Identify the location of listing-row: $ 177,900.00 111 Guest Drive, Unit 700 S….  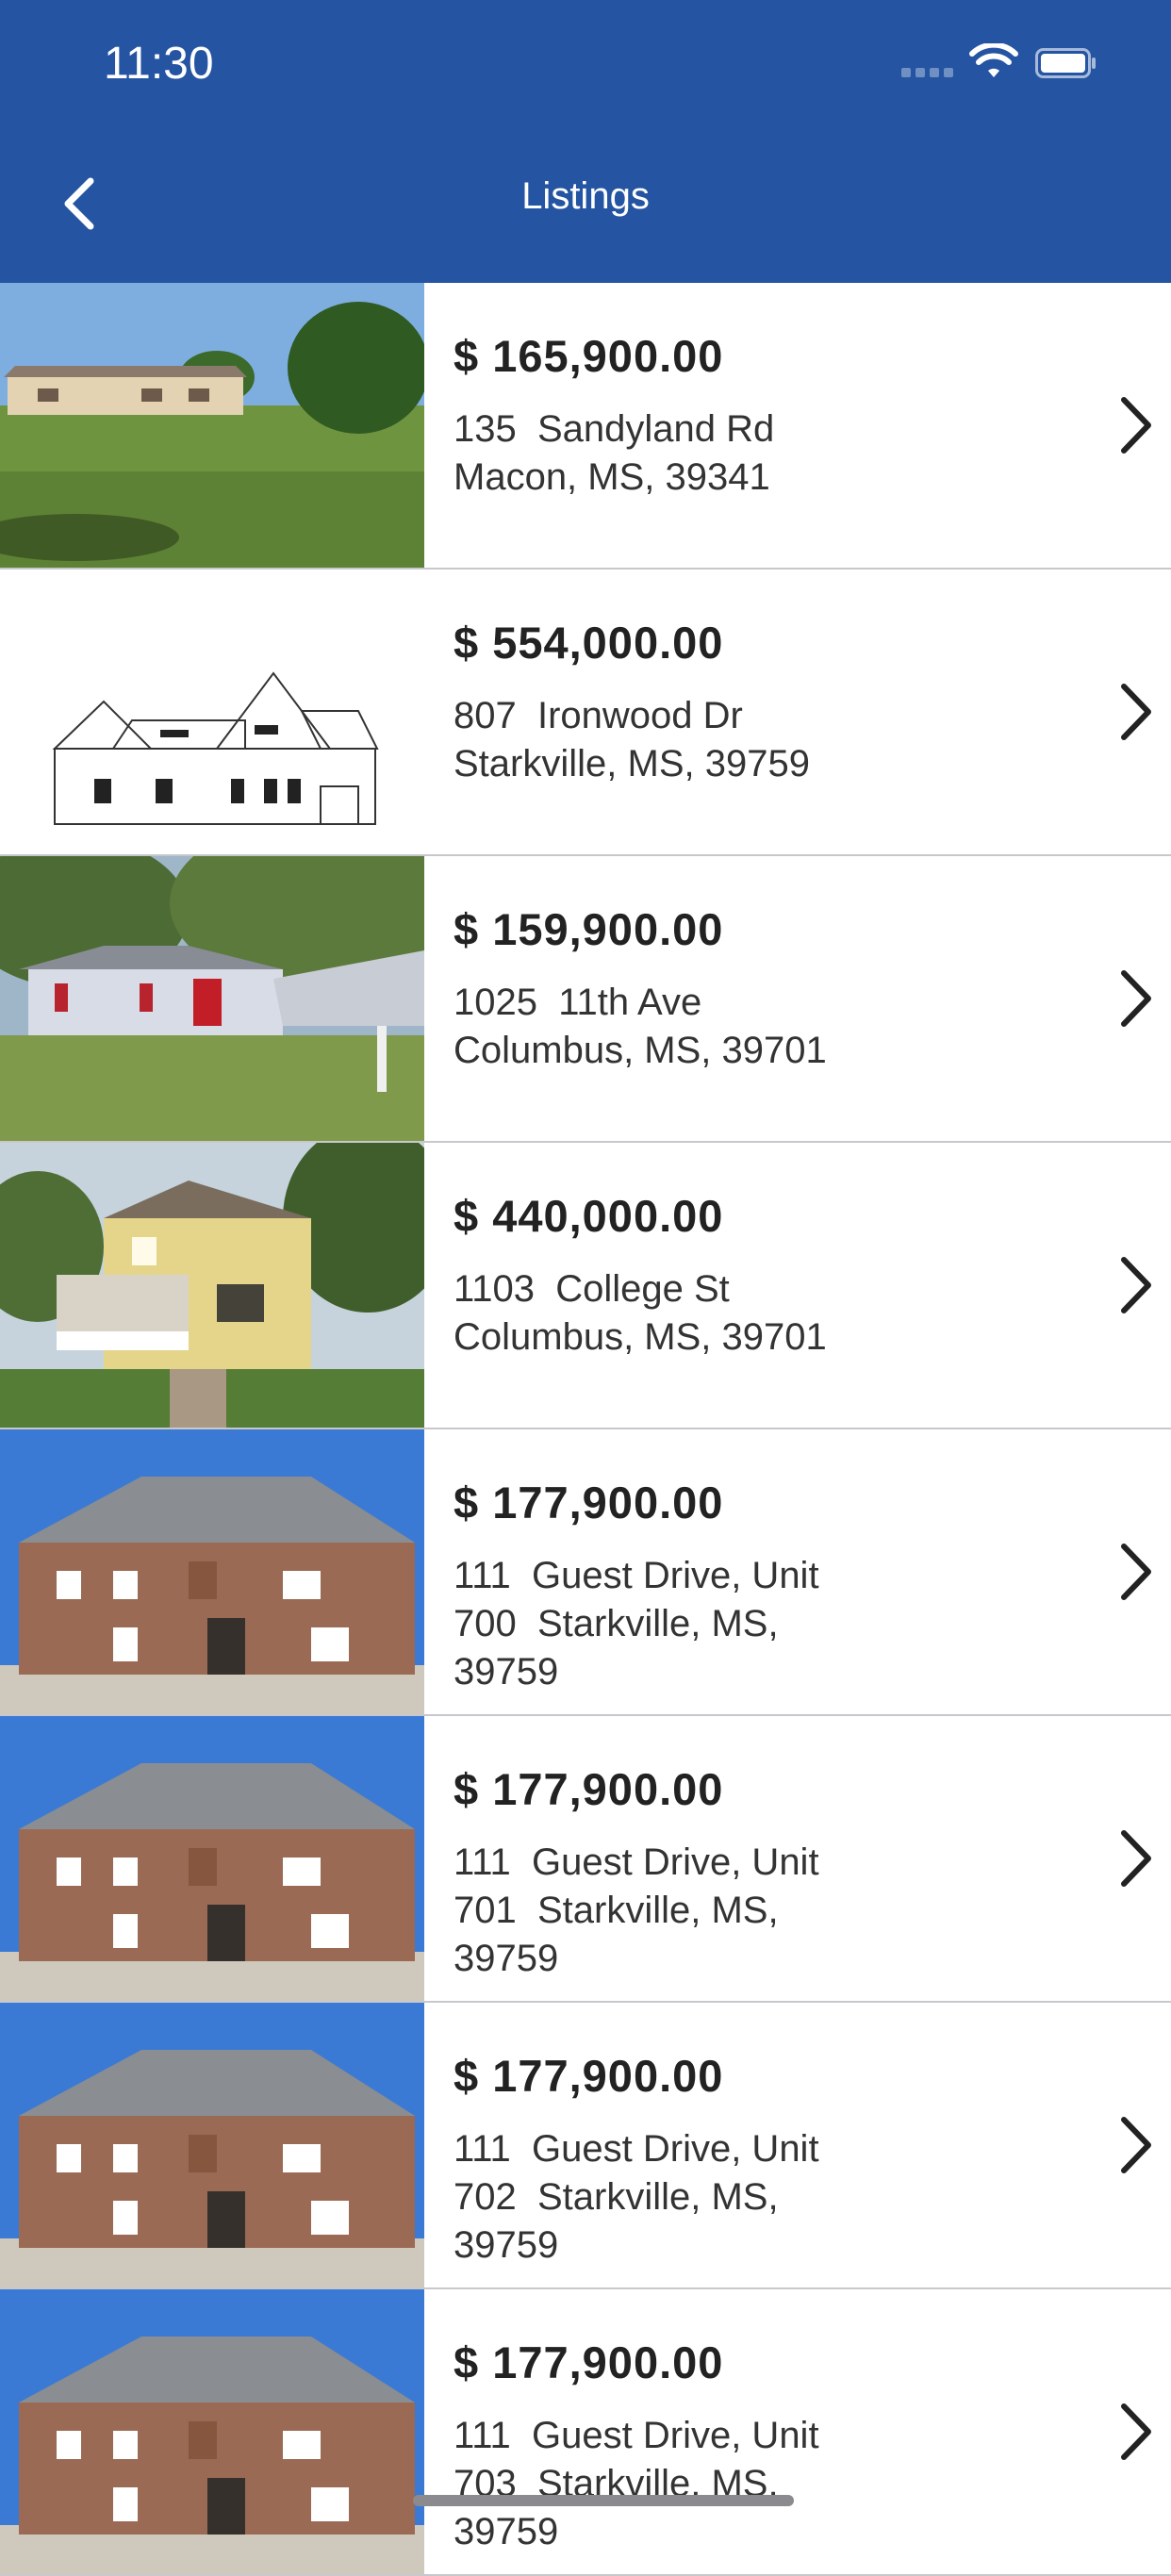
(585, 1572).